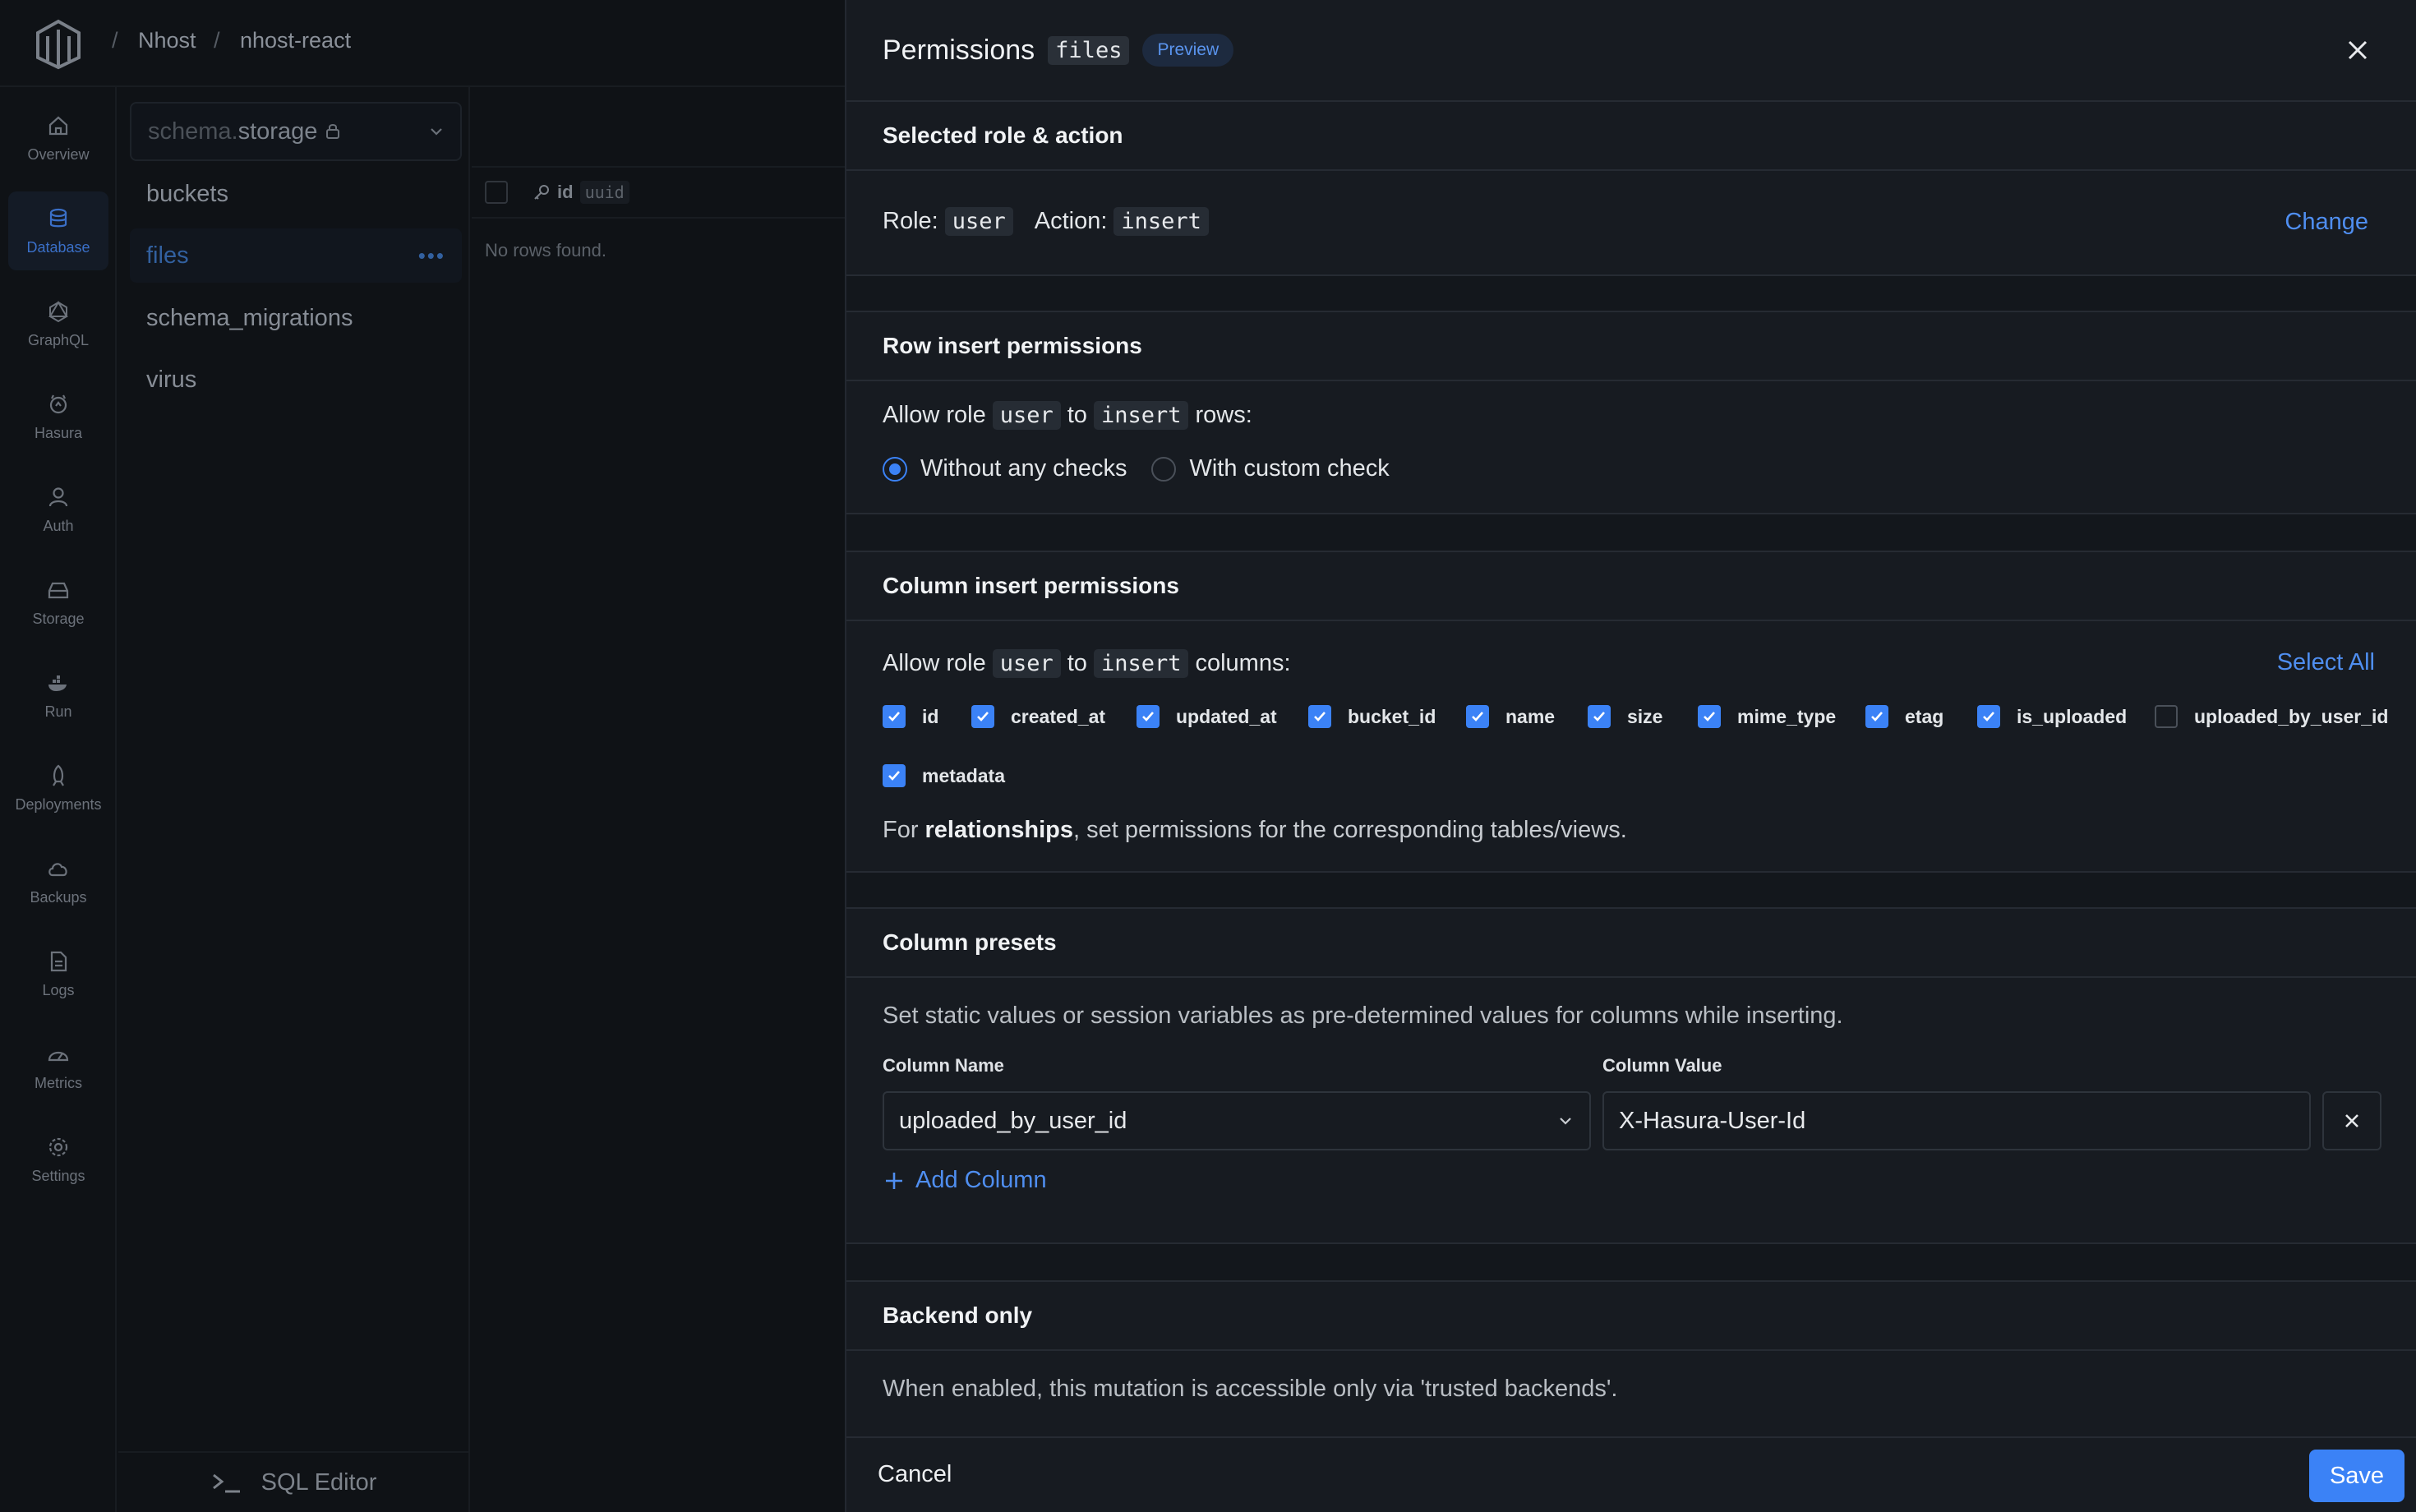 The height and width of the screenshot is (1512, 2416). What do you see at coordinates (296, 132) in the screenshot?
I see `schema-select: schema. storage` at bounding box center [296, 132].